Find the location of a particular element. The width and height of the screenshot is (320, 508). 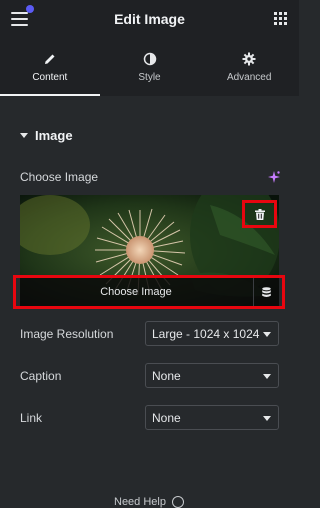

tab-style: Style is located at coordinates (150, 67).